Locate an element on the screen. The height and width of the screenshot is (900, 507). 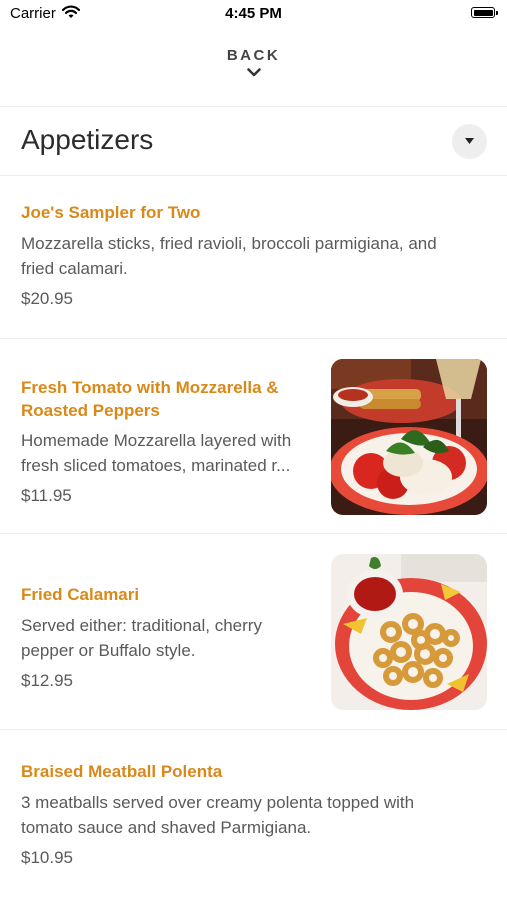
back-label: BACK is located at coordinates (253, 55).